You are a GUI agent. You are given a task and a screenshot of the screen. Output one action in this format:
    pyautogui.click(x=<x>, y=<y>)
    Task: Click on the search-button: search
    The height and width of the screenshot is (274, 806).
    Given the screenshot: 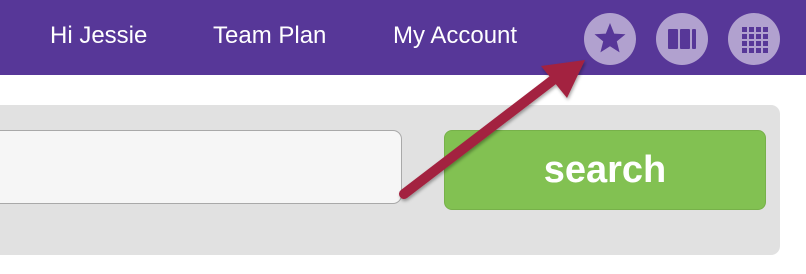 What is the action you would take?
    pyautogui.click(x=605, y=170)
    